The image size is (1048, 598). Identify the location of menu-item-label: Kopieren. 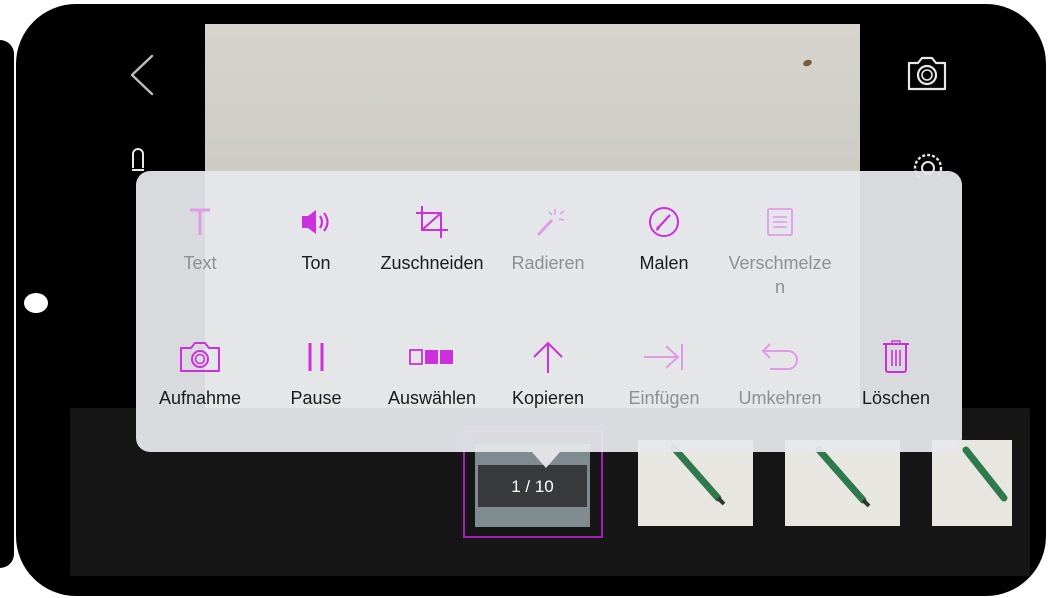
(548, 398).